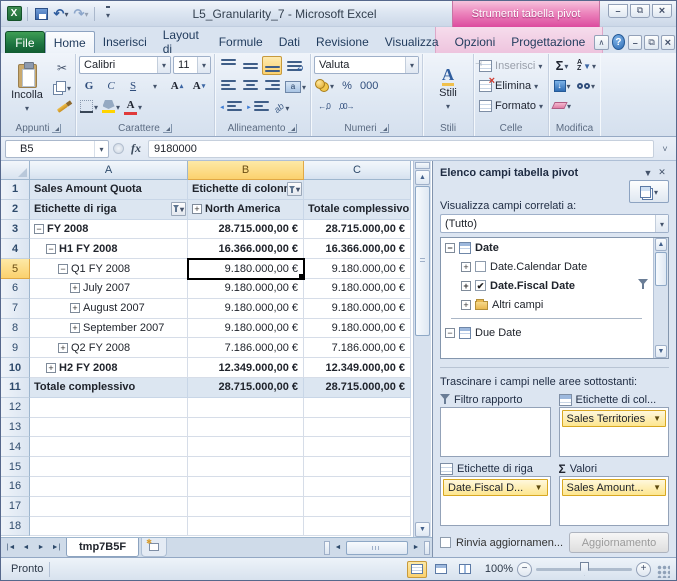 This screenshot has width=677, height=581. I want to click on excel-logo-icon, so click(14, 14).